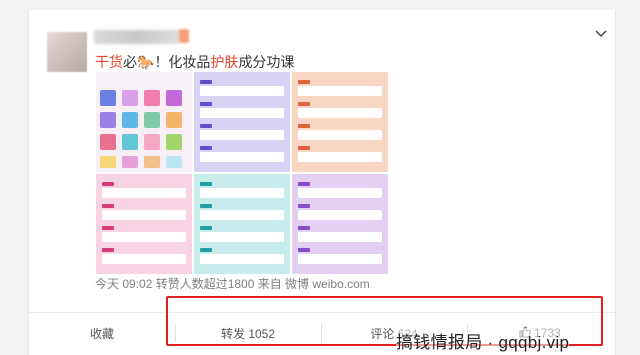  What do you see at coordinates (242, 122) in the screenshot?
I see `image-tile-list-purple` at bounding box center [242, 122].